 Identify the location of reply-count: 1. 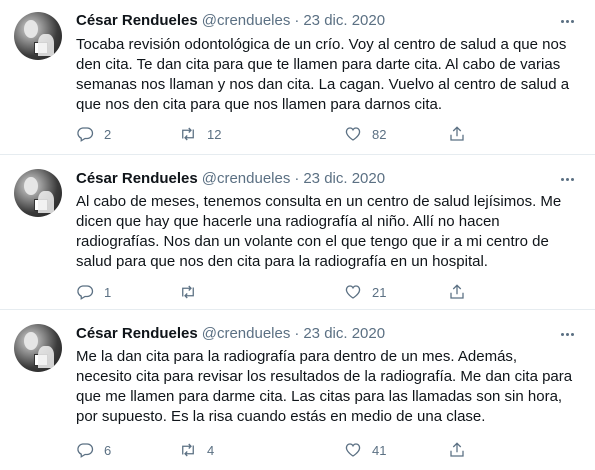
(108, 292).